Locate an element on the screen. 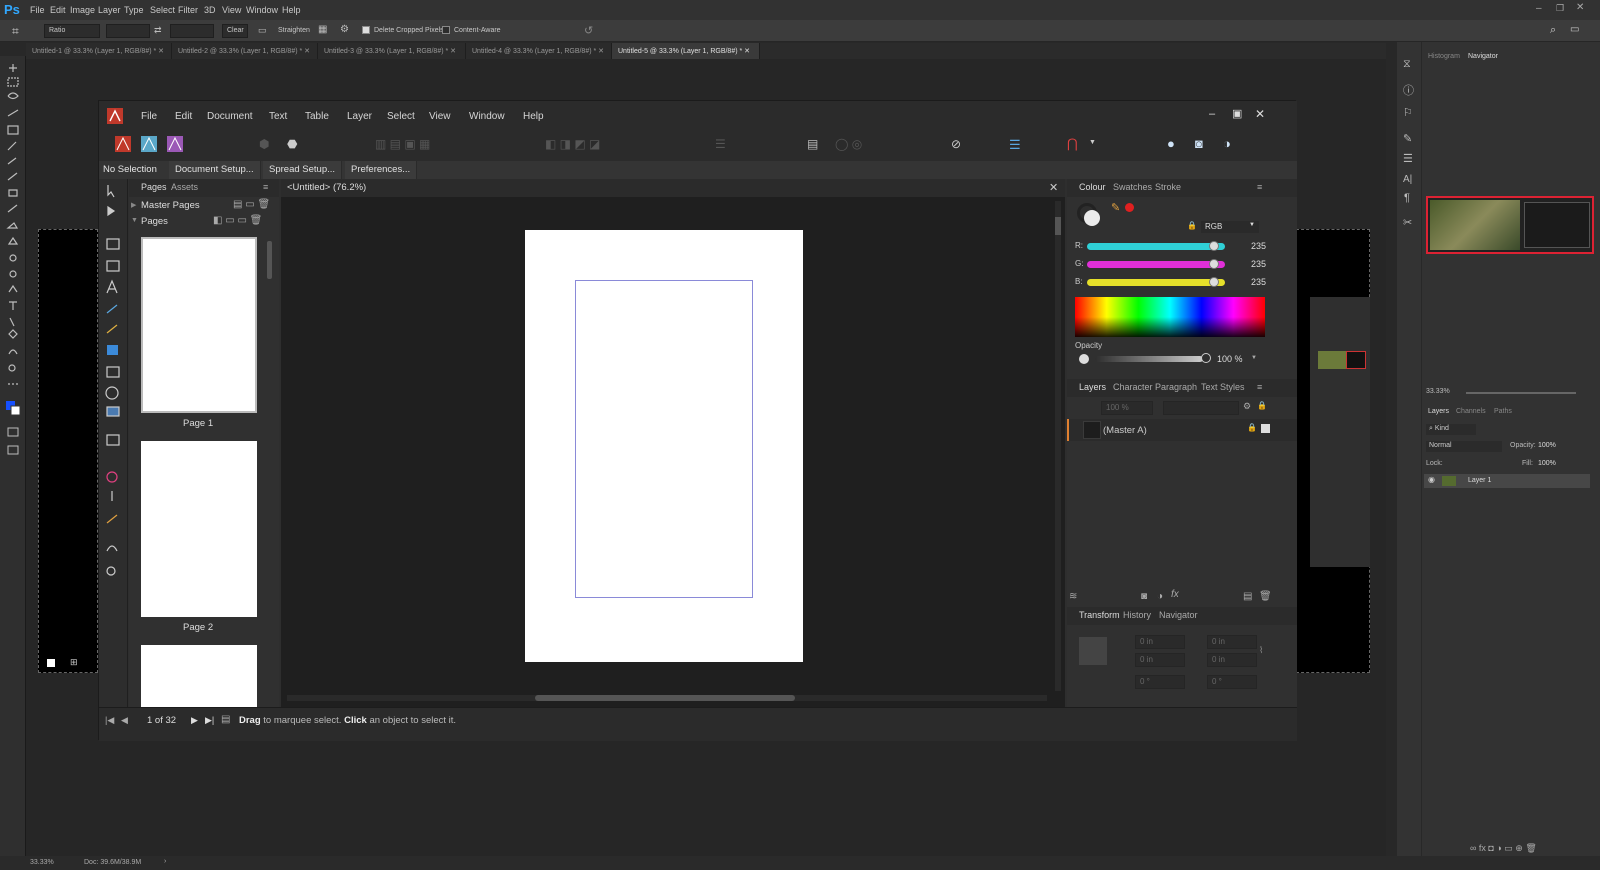 The image size is (1600, 870). gear-icon: ⚙ is located at coordinates (344, 29).